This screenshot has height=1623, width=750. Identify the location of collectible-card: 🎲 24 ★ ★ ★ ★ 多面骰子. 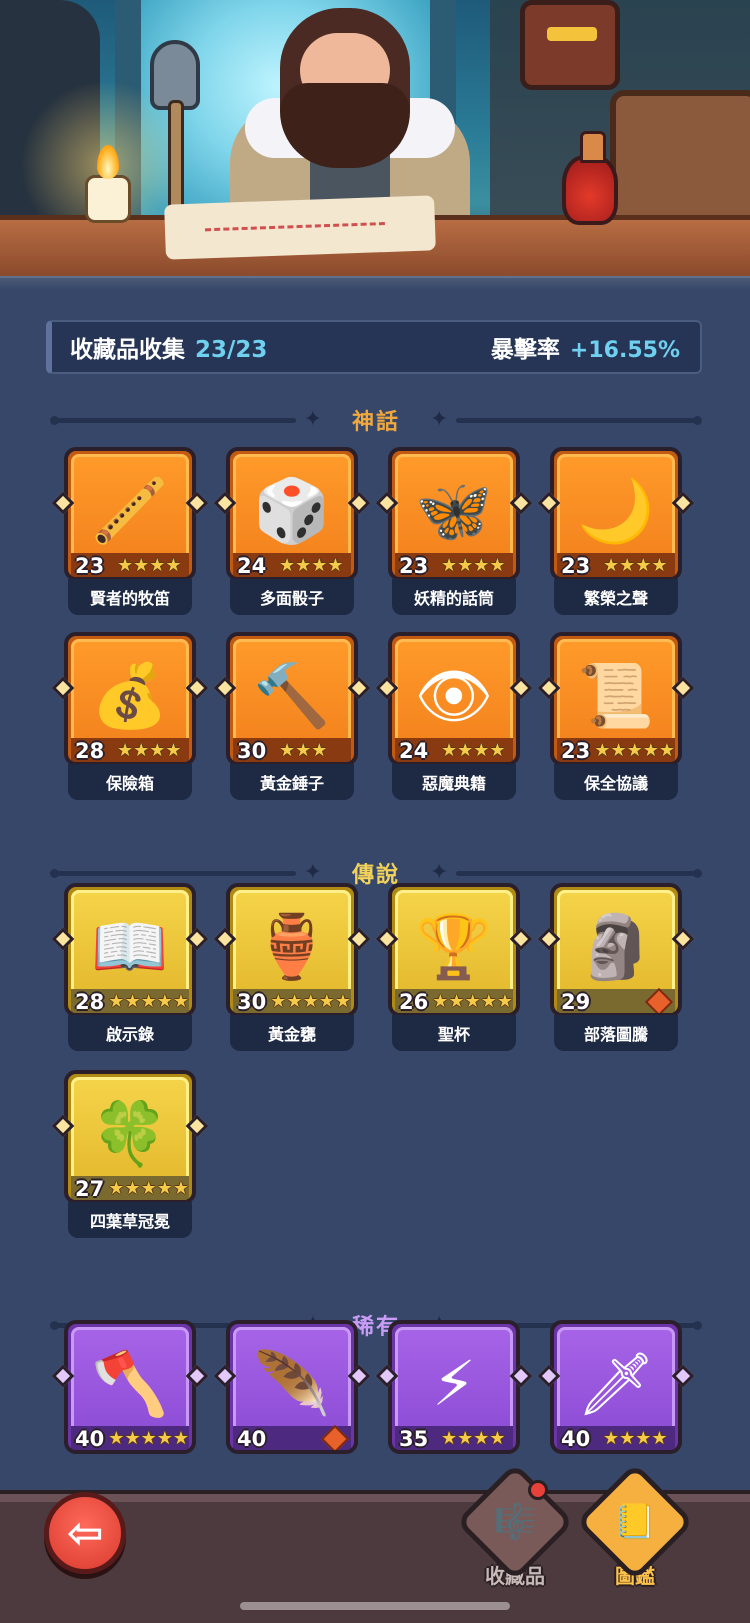
(292, 531).